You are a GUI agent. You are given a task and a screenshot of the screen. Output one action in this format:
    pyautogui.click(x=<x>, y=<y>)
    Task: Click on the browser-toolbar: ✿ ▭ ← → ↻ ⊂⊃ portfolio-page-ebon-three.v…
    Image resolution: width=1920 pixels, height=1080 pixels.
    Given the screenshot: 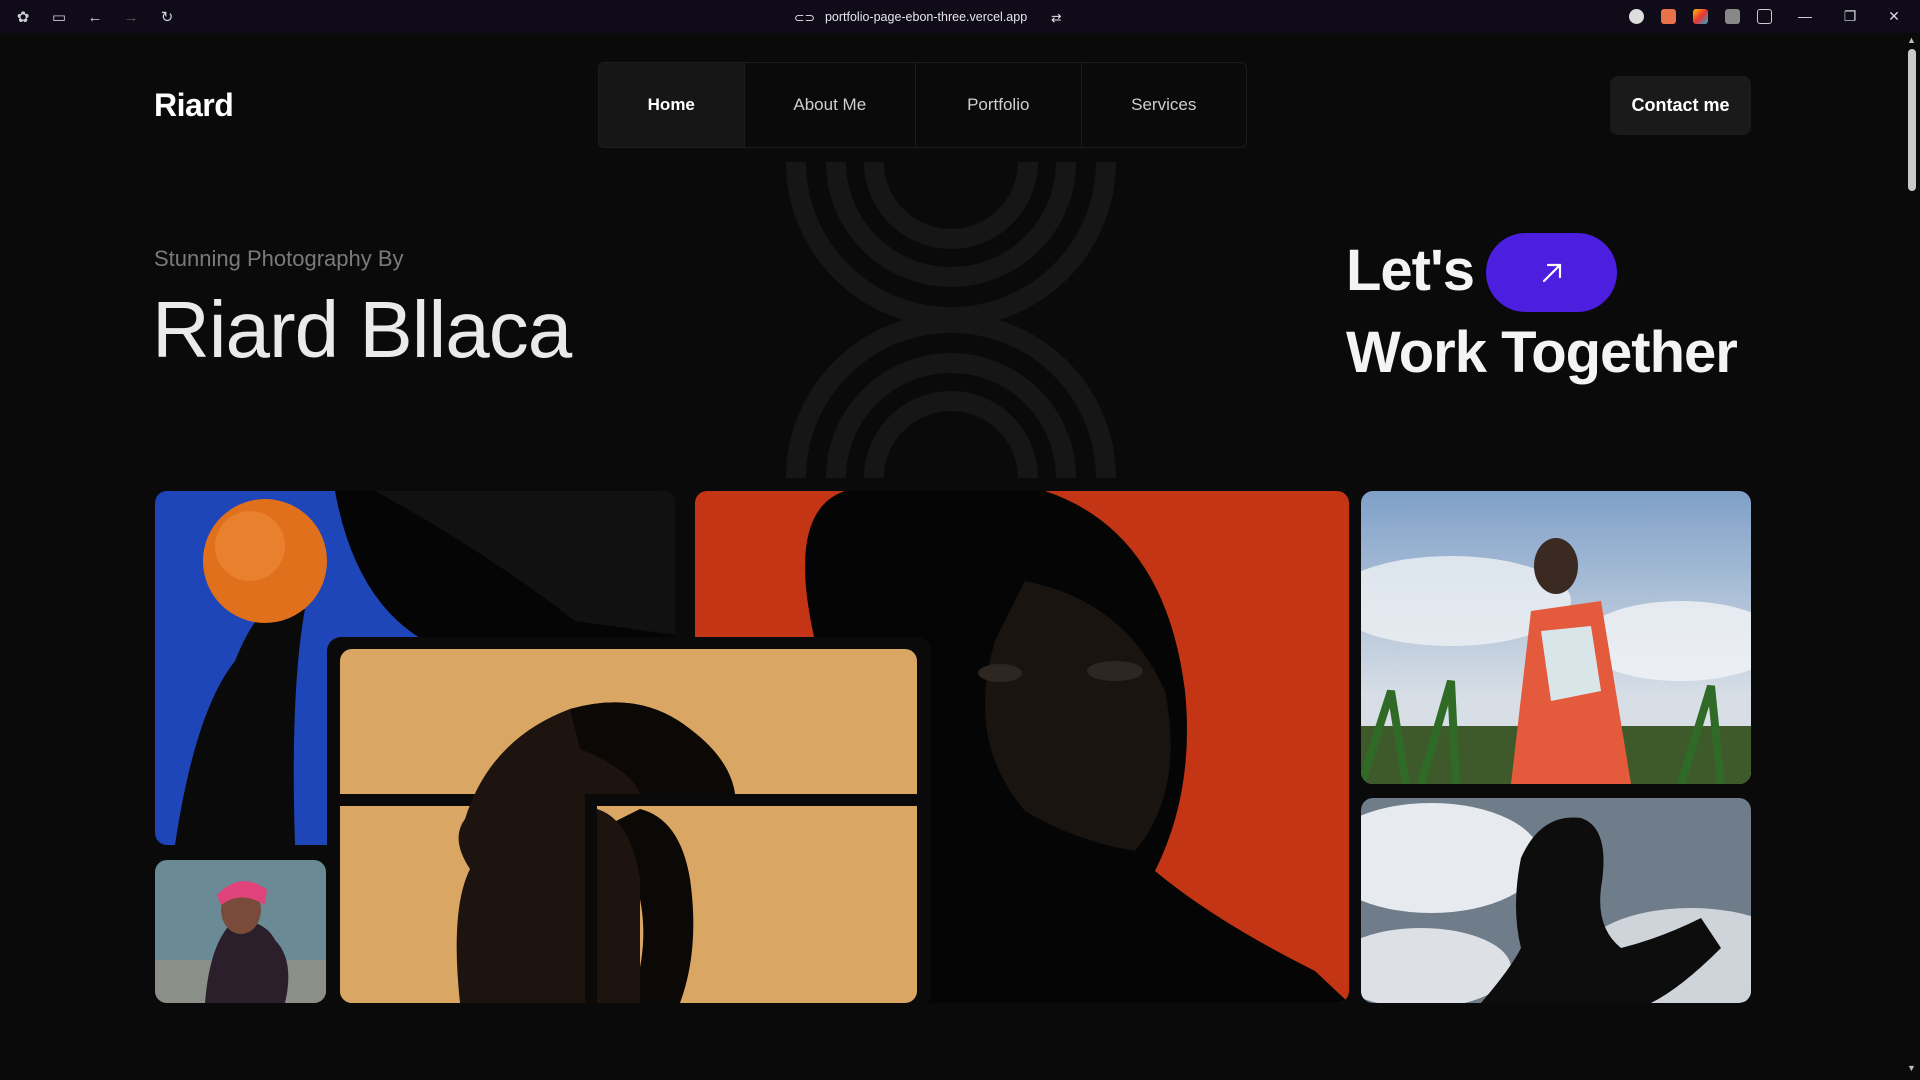 What is the action you would take?
    pyautogui.click(x=960, y=16)
    